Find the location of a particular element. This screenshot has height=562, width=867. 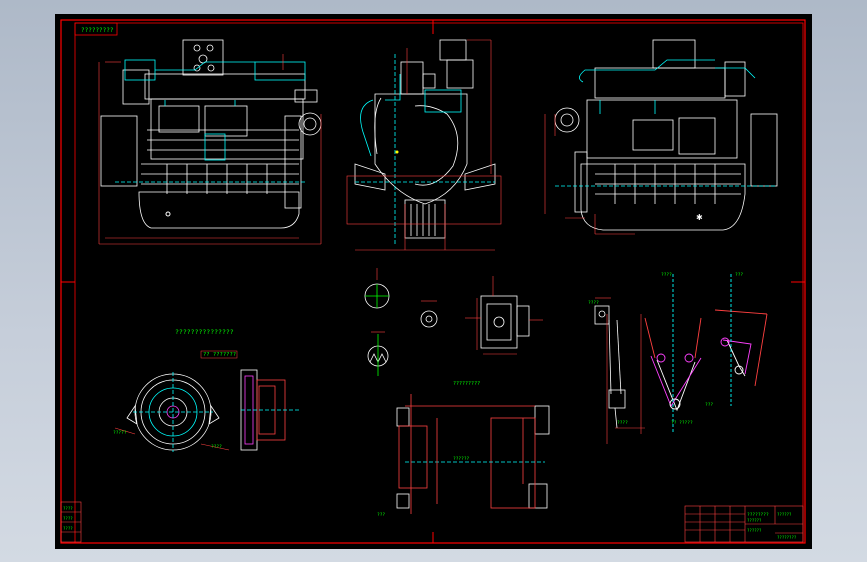

title-block-part-no: ???????? is located at coordinates (787, 537).